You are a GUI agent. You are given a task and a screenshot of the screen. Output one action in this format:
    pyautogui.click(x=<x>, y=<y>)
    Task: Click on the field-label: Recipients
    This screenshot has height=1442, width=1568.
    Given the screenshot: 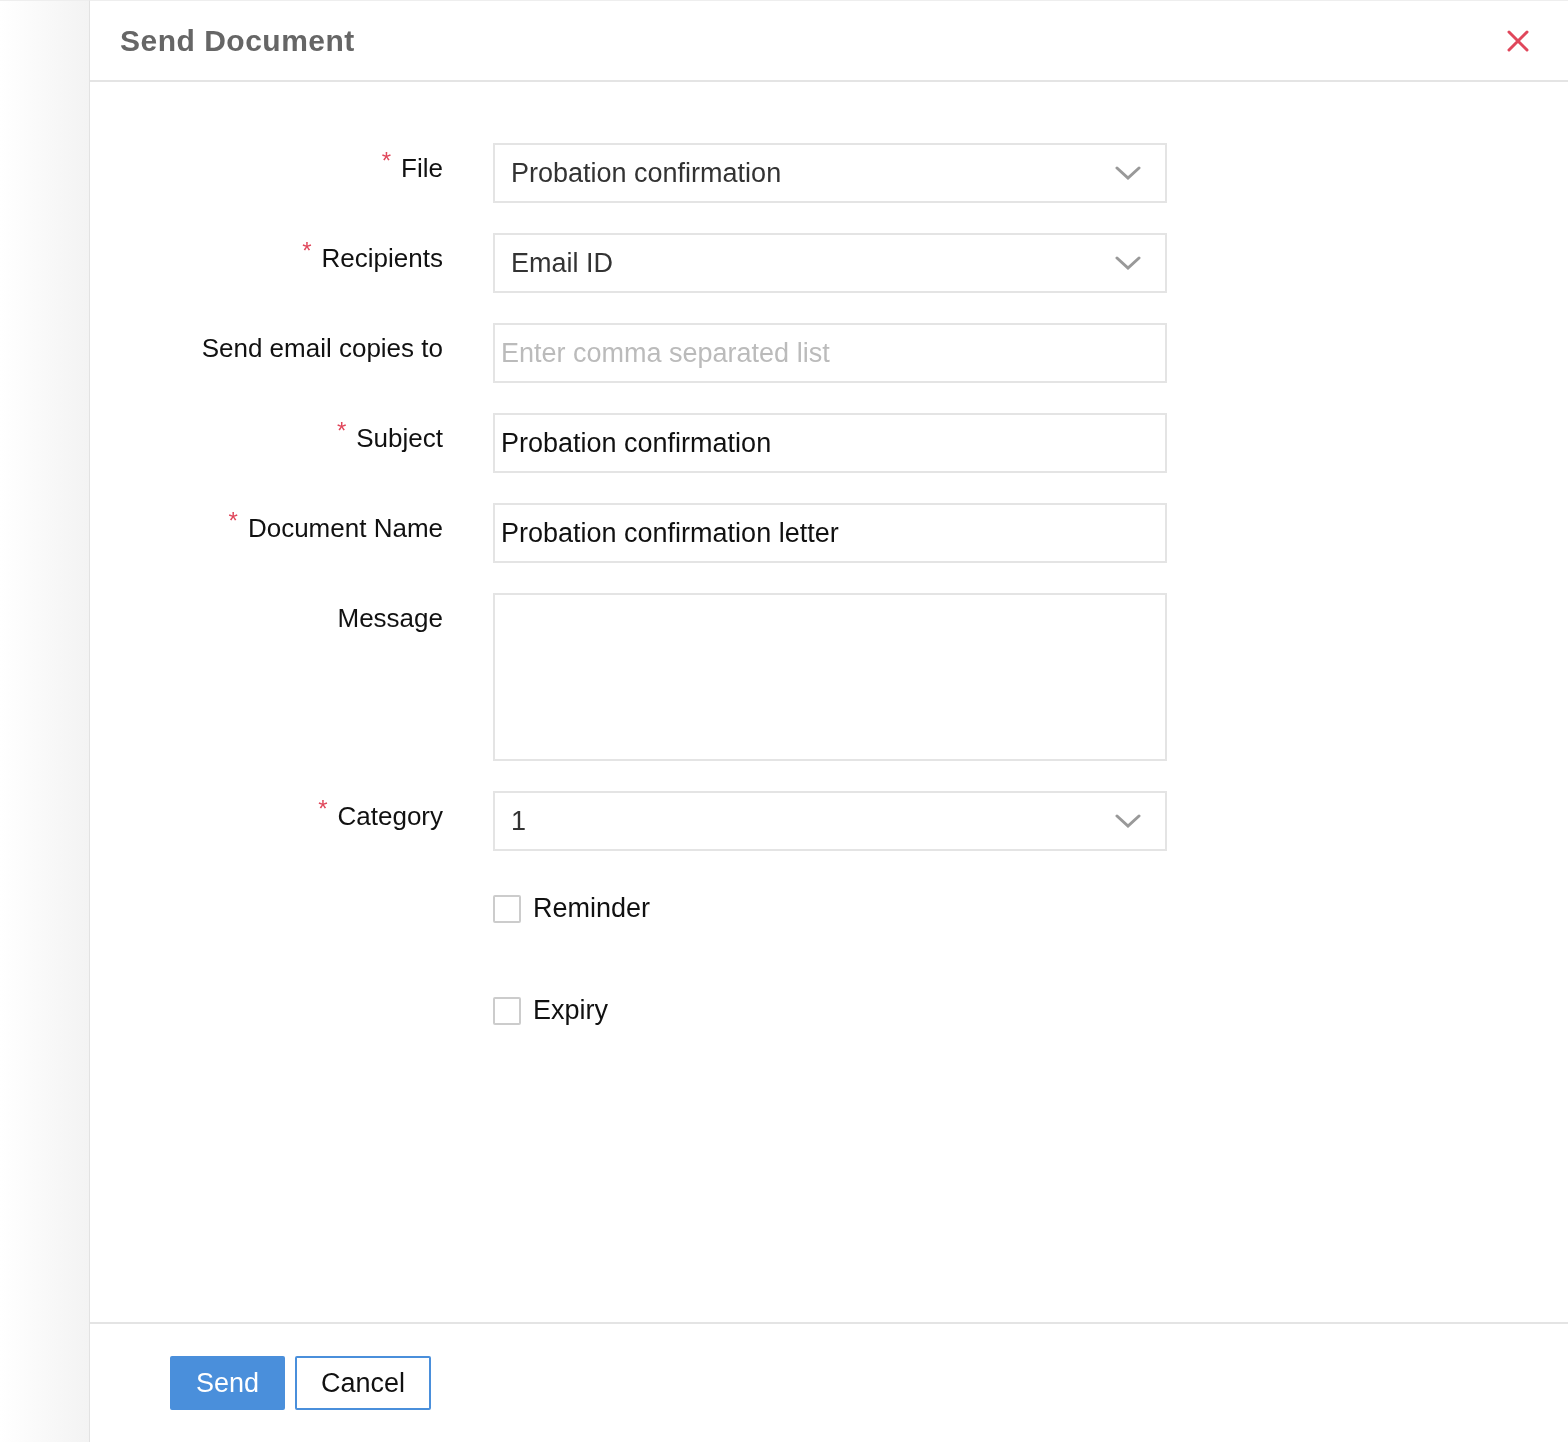 What is the action you would take?
    pyautogui.click(x=382, y=258)
    